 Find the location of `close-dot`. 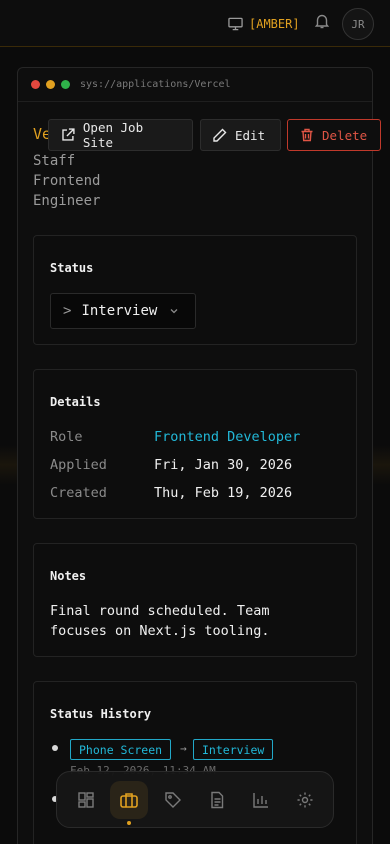

close-dot is located at coordinates (35, 84).